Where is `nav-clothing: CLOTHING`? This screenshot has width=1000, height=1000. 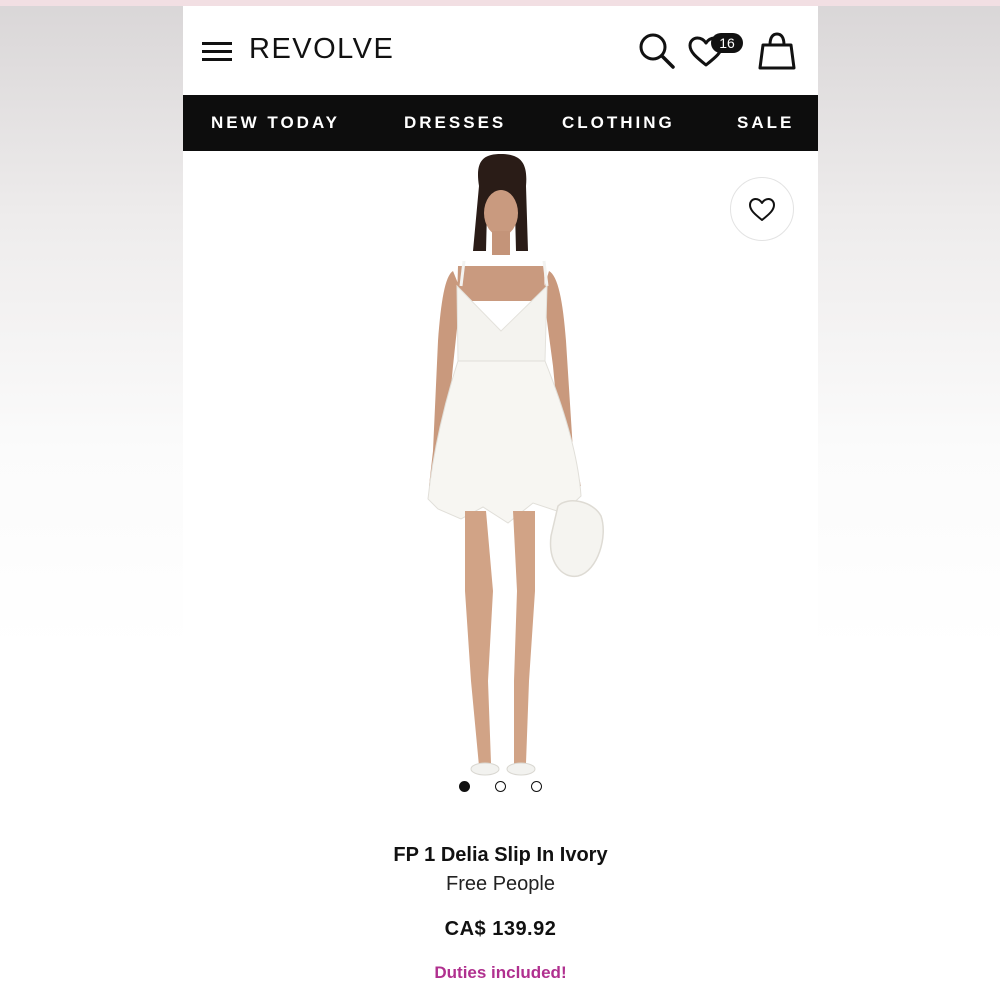 nav-clothing: CLOTHING is located at coordinates (618, 123).